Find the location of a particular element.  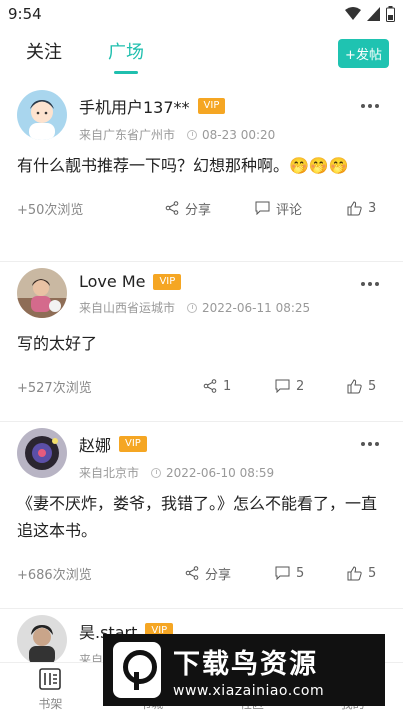

nav-label: 书架 is located at coordinates (50, 704).